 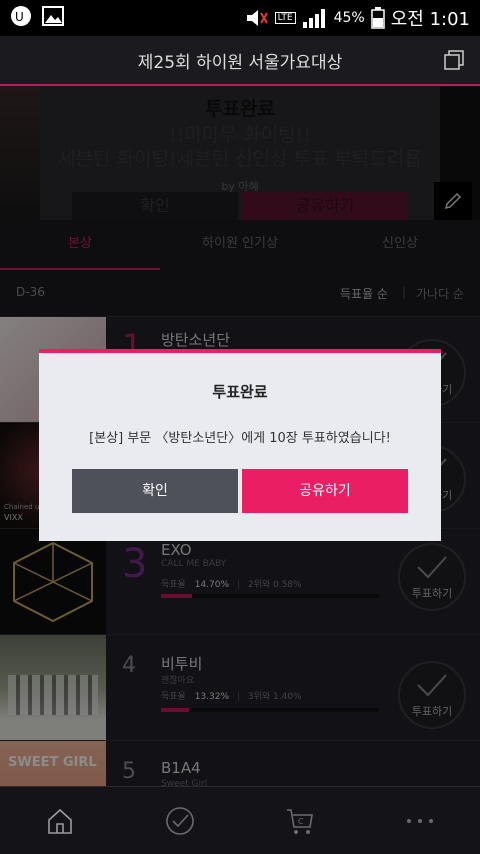 I want to click on share-button: 공유하기, so click(x=325, y=491).